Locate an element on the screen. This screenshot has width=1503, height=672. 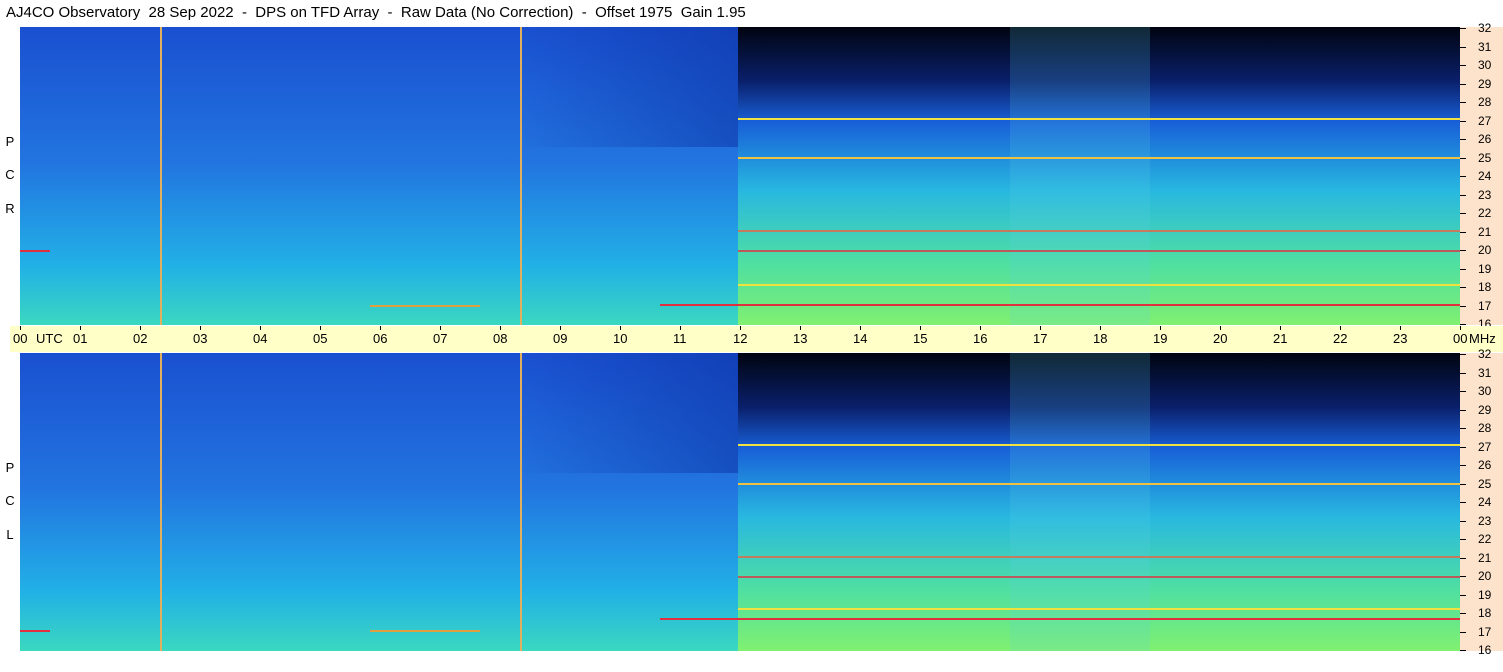
lcp-label: P C L is located at coordinates (10, 501).